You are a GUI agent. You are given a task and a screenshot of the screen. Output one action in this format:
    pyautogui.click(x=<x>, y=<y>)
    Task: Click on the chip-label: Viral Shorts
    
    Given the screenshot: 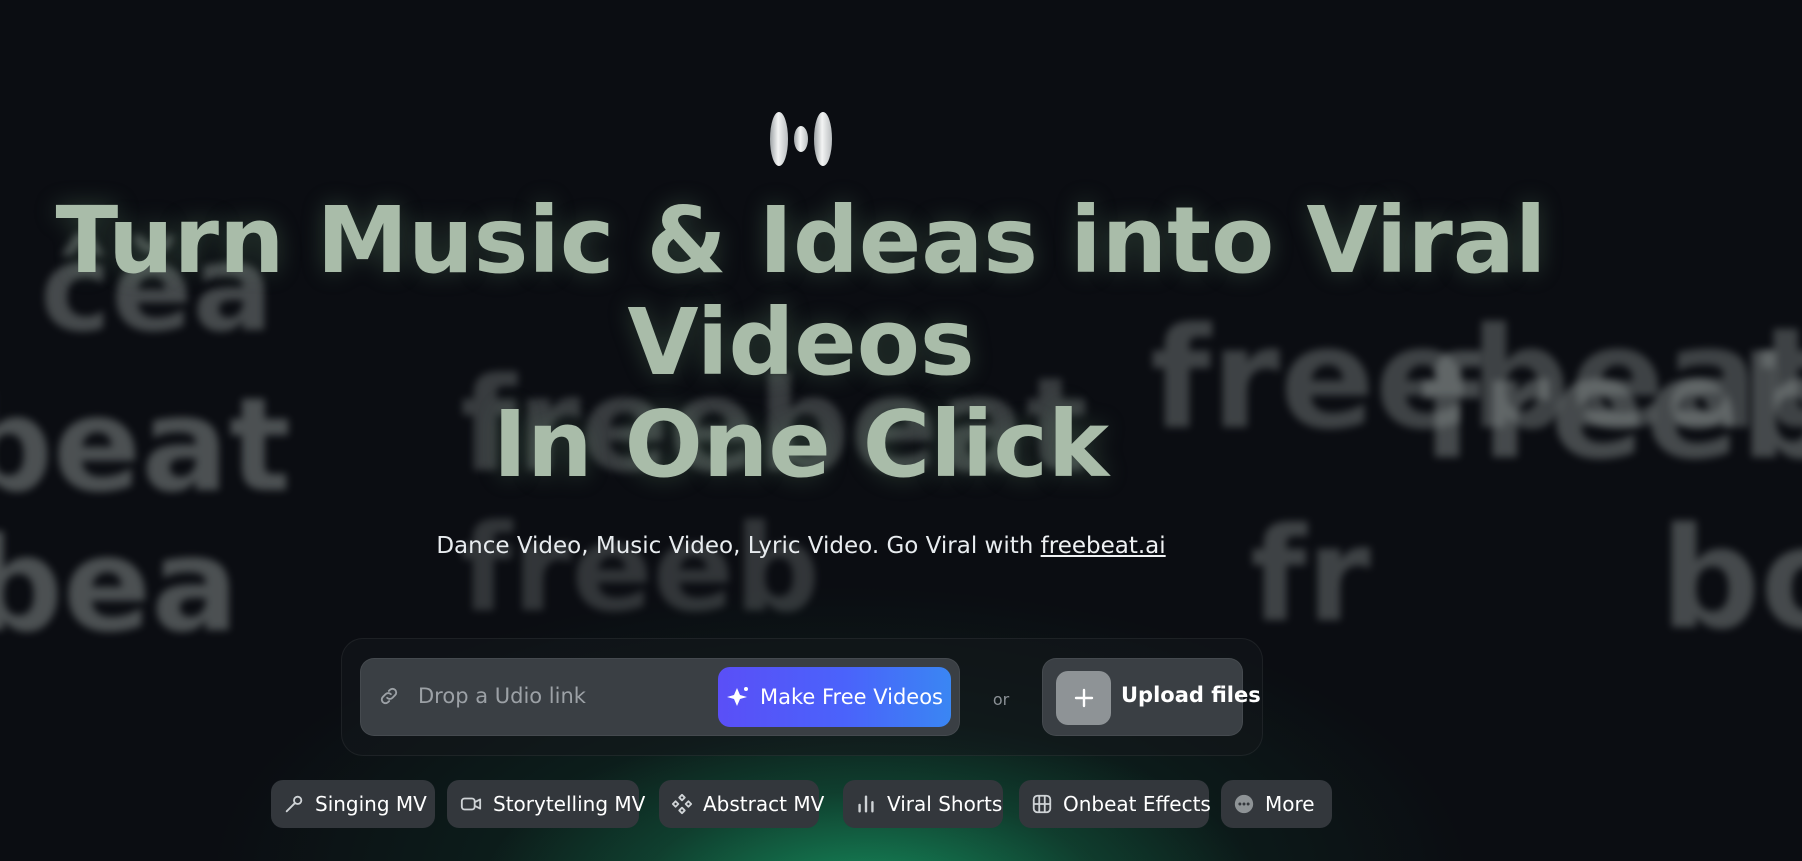 What is the action you would take?
    pyautogui.click(x=945, y=804)
    